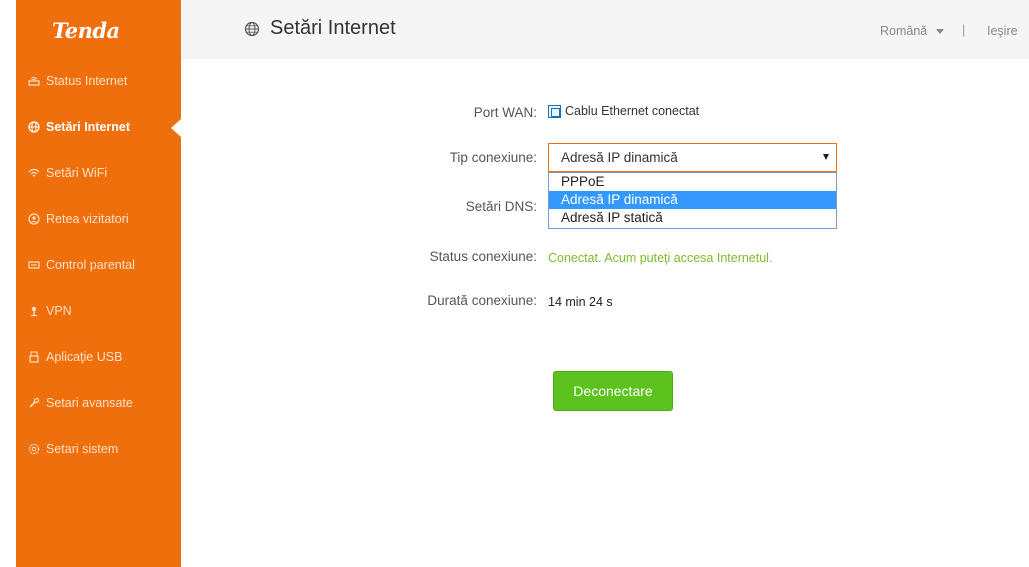 This screenshot has height=567, width=1029. Describe the element at coordinates (87, 81) in the screenshot. I see `sidebar-item-label: Status Internet` at that location.